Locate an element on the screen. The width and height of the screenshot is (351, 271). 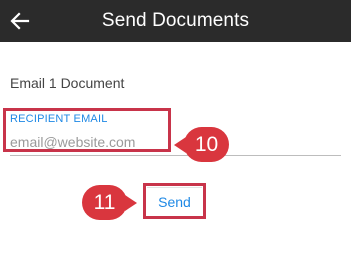
recipient-email-input is located at coordinates (150, 142).